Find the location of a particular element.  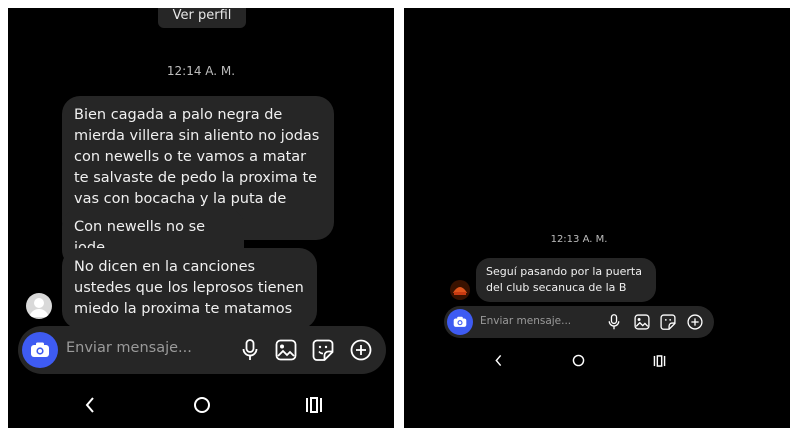

view-profile-button: Ver perfil is located at coordinates (202, 18).